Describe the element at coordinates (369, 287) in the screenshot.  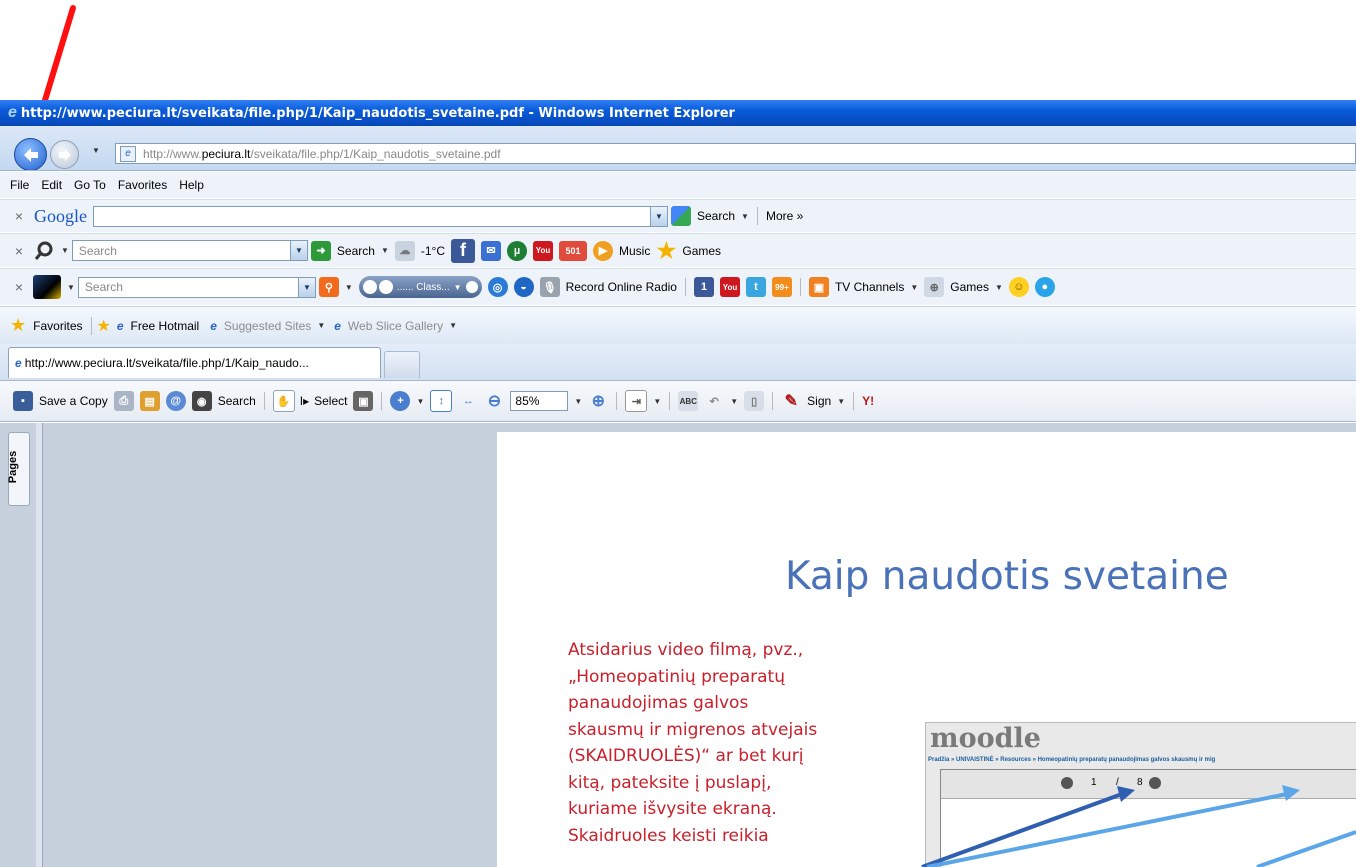
I see `play-icon` at that location.